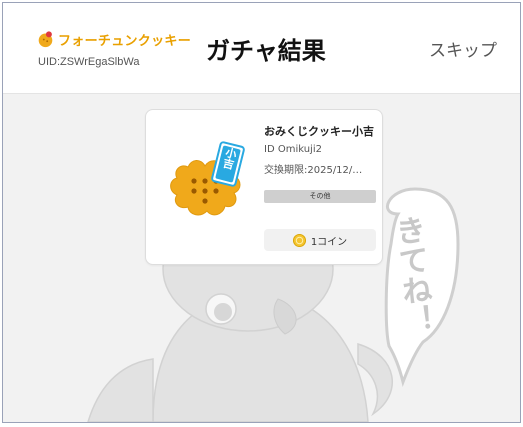 The width and height of the screenshot is (523, 427). What do you see at coordinates (329, 242) in the screenshot?
I see `price-label: 1コイン` at bounding box center [329, 242].